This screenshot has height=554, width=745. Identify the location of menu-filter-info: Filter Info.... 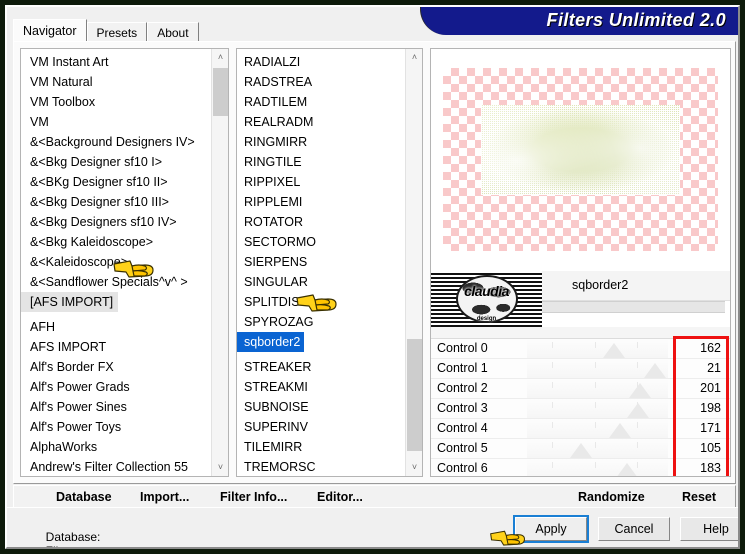
(253, 497).